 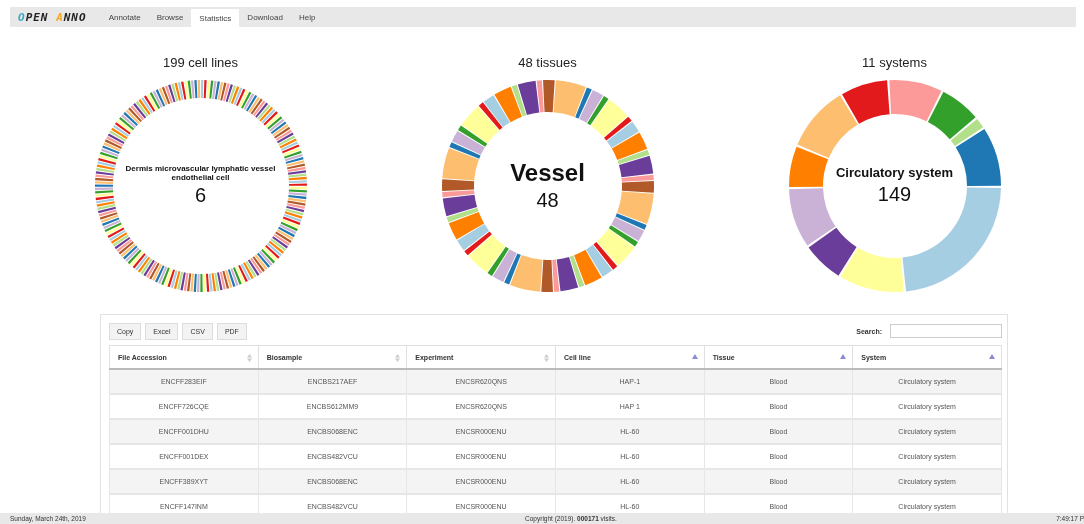 What do you see at coordinates (60, 17) in the screenshot?
I see `logo-text: A` at bounding box center [60, 17].